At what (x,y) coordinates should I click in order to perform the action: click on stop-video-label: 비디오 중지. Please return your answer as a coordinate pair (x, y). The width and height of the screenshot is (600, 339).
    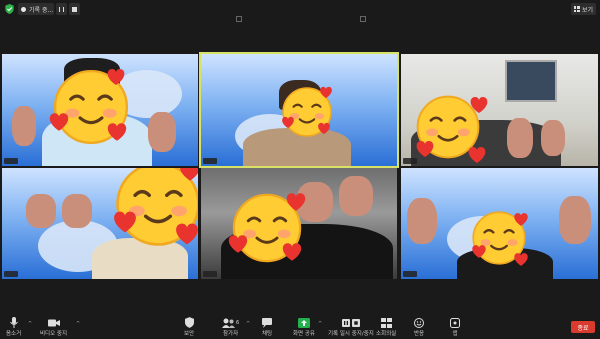
    Looking at the image, I should click on (54, 334).